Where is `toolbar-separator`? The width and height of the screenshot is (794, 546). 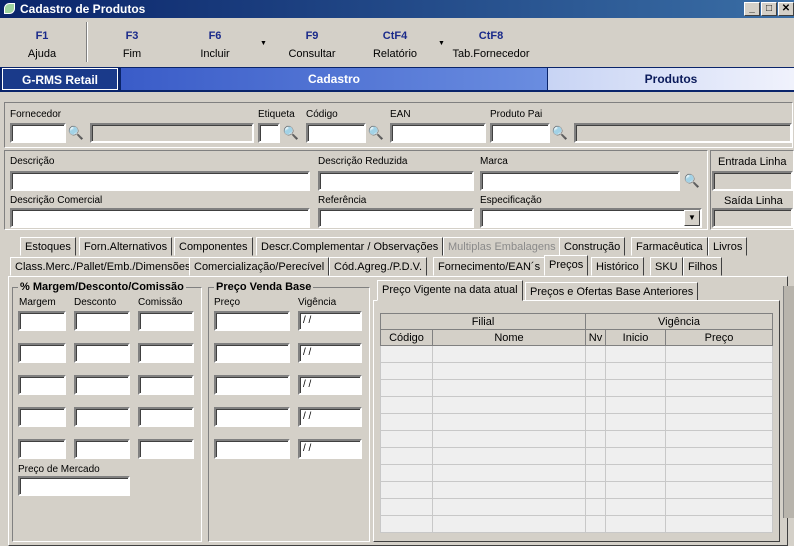
toolbar-separator is located at coordinates (87, 42).